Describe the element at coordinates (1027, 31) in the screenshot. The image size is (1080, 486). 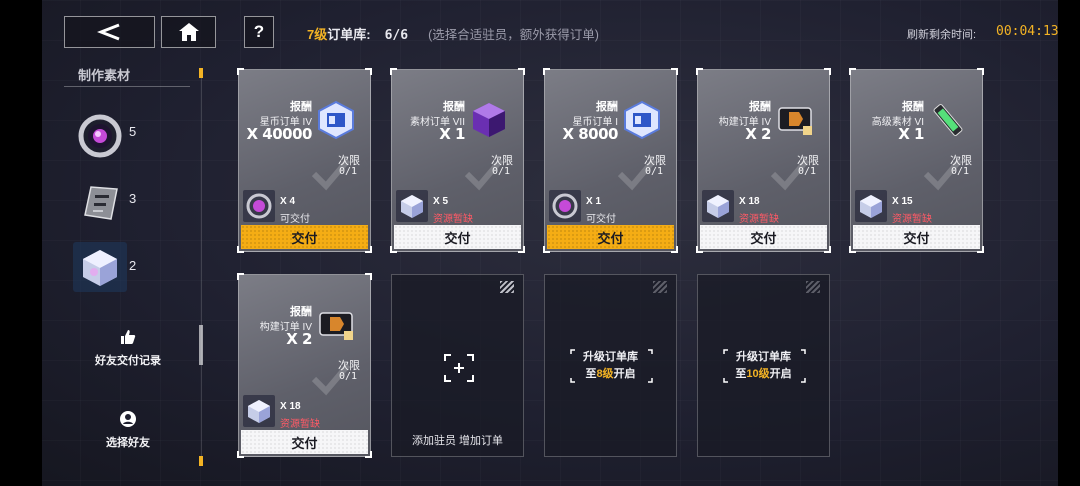
I see `refresh-timer-value: 00:04:13` at that location.